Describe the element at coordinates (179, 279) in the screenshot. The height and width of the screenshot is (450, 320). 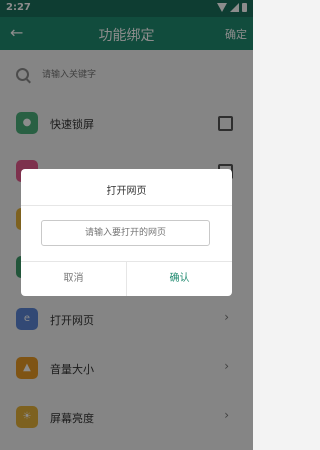
I see `confirm-button: 确认` at that location.